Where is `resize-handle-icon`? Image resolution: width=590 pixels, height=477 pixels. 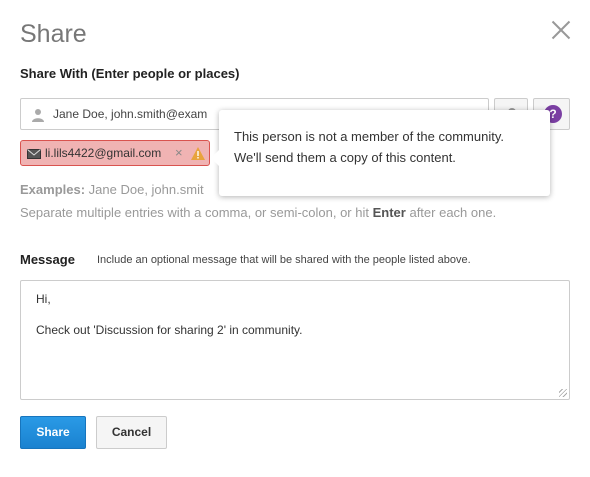
resize-handle-icon is located at coordinates (563, 393).